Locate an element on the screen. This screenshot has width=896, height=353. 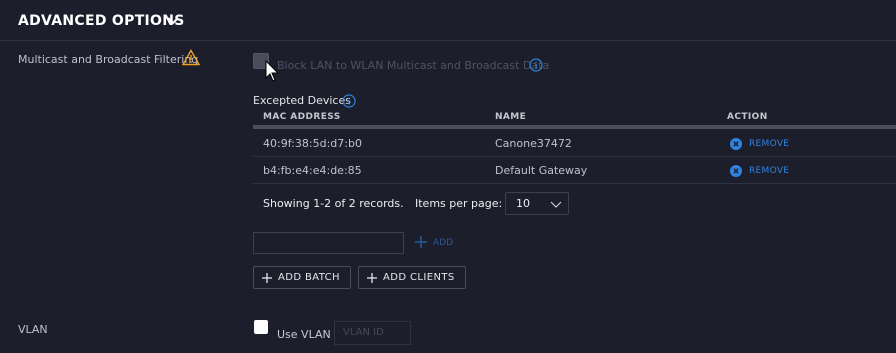
row-mac: 40:9f:38:5d:d7:b0 is located at coordinates (312, 143).